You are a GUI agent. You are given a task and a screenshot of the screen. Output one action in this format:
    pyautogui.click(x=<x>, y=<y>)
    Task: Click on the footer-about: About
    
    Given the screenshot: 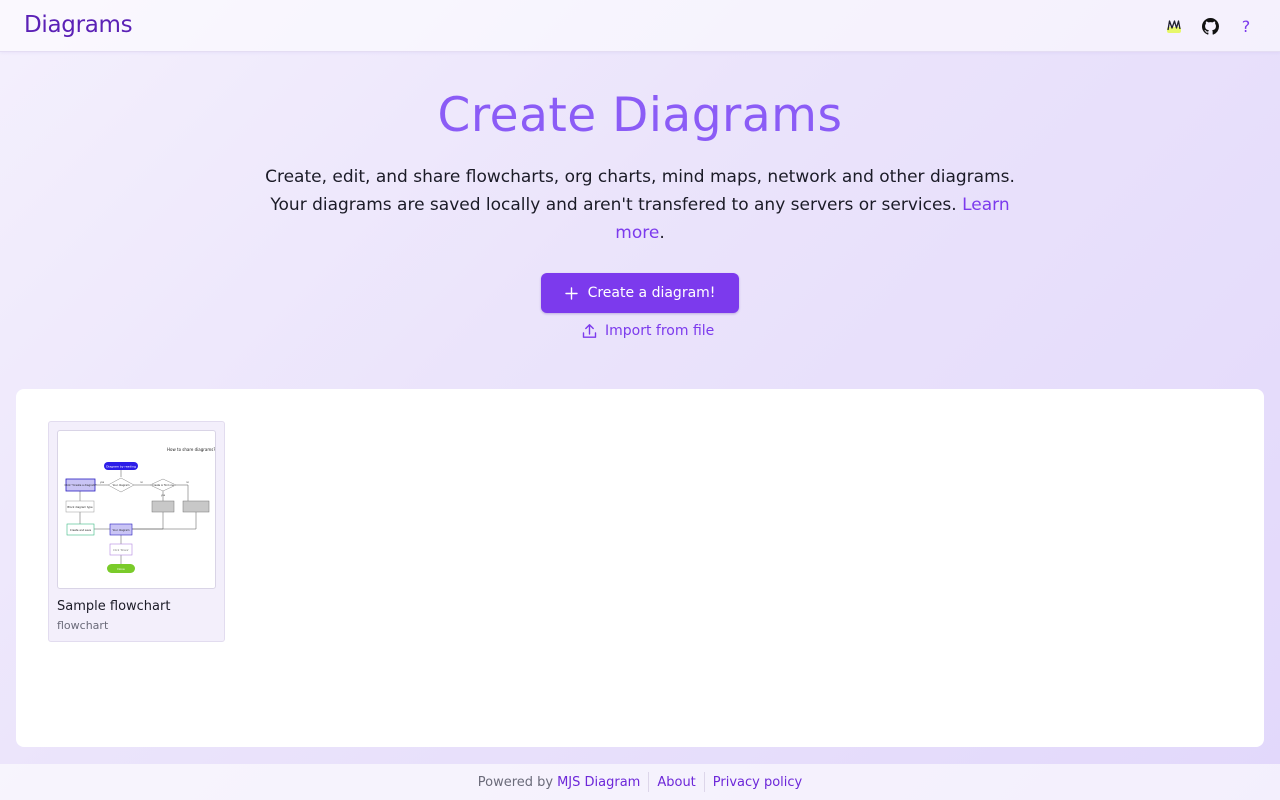 What is the action you would take?
    pyautogui.click(x=675, y=782)
    